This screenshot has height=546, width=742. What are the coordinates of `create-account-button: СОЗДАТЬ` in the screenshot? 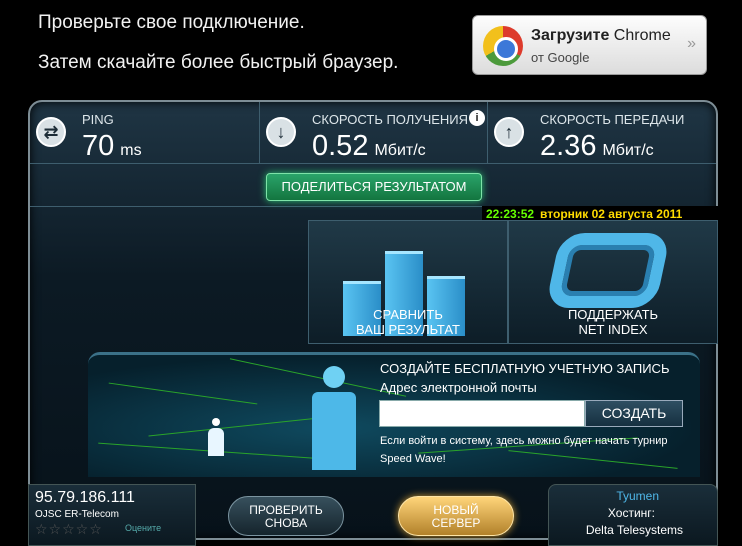 It's located at (634, 413).